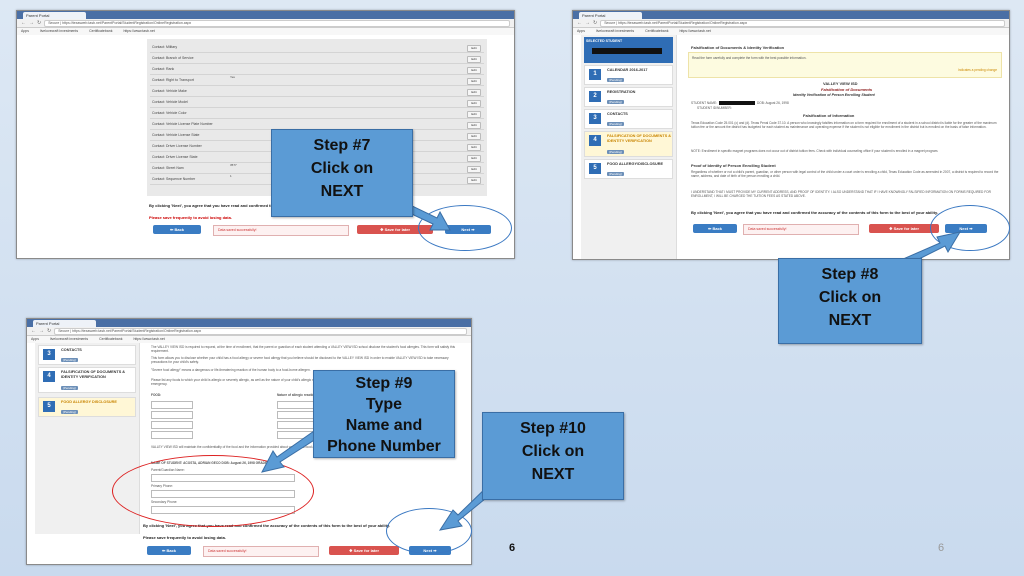 The width and height of the screenshot is (1024, 576). Describe the element at coordinates (177, 146) in the screenshot. I see `row-label: Contact: Driver License Number` at that location.